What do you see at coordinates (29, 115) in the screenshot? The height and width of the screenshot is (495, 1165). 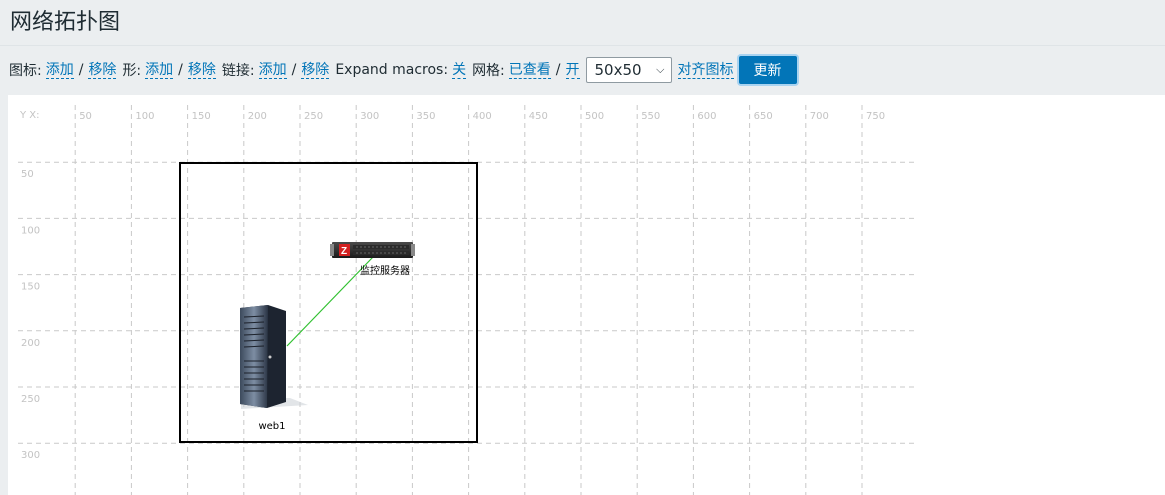 I see `axis-corner-label: Y X:` at bounding box center [29, 115].